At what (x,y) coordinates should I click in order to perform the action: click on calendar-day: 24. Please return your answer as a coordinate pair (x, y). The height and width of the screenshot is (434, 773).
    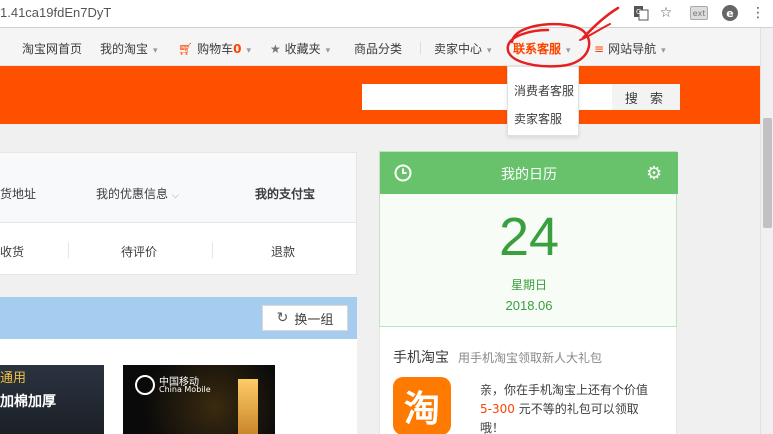
    Looking at the image, I should click on (529, 237).